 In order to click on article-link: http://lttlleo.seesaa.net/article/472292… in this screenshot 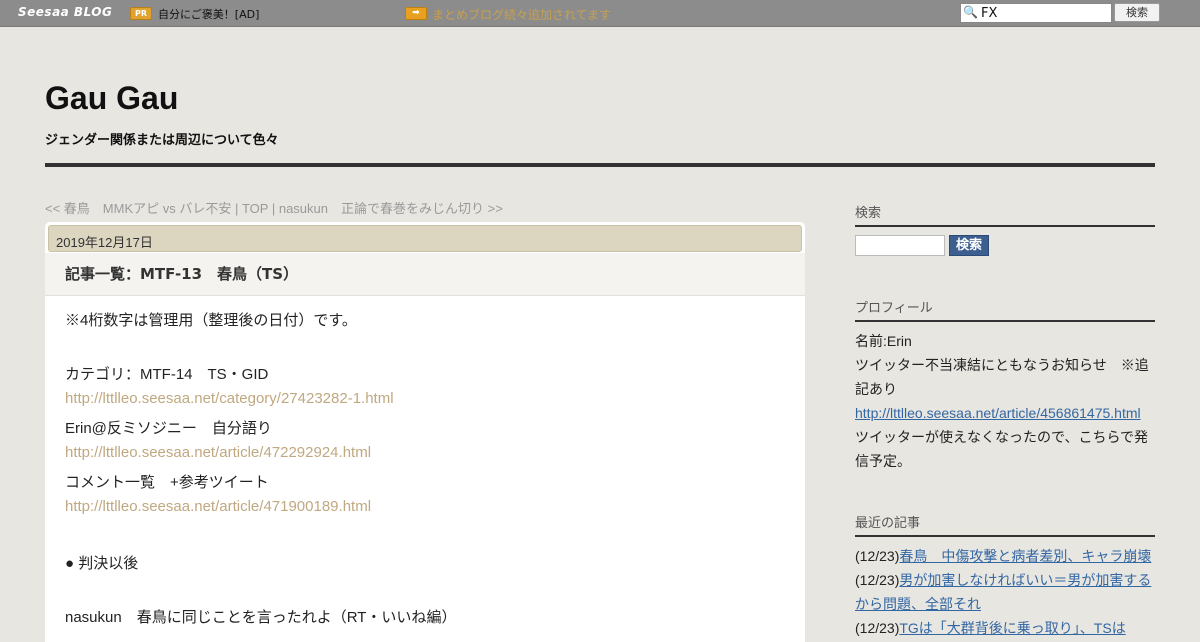, I will do `click(218, 452)`.